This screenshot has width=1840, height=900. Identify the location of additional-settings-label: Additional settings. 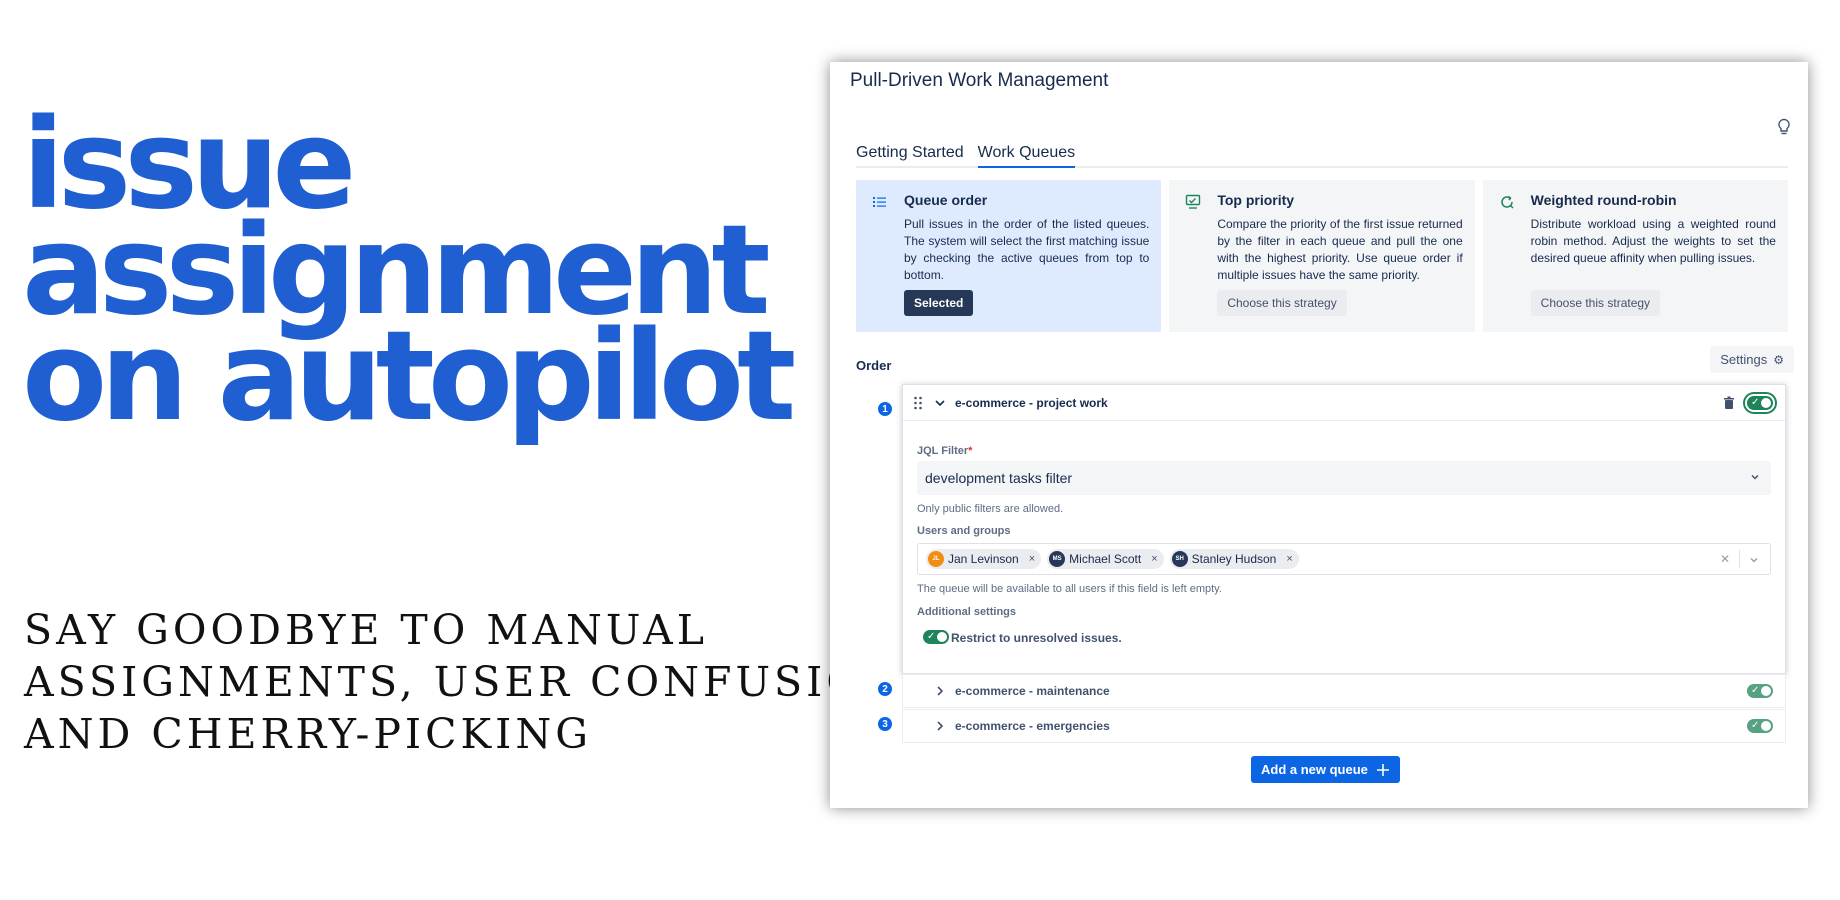
(966, 612).